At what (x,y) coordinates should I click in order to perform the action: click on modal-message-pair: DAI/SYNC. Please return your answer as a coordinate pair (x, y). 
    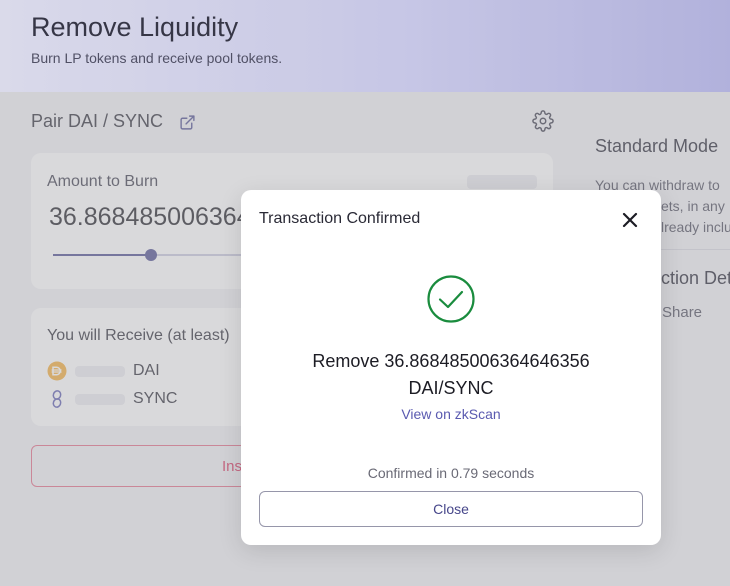
    Looking at the image, I should click on (451, 388).